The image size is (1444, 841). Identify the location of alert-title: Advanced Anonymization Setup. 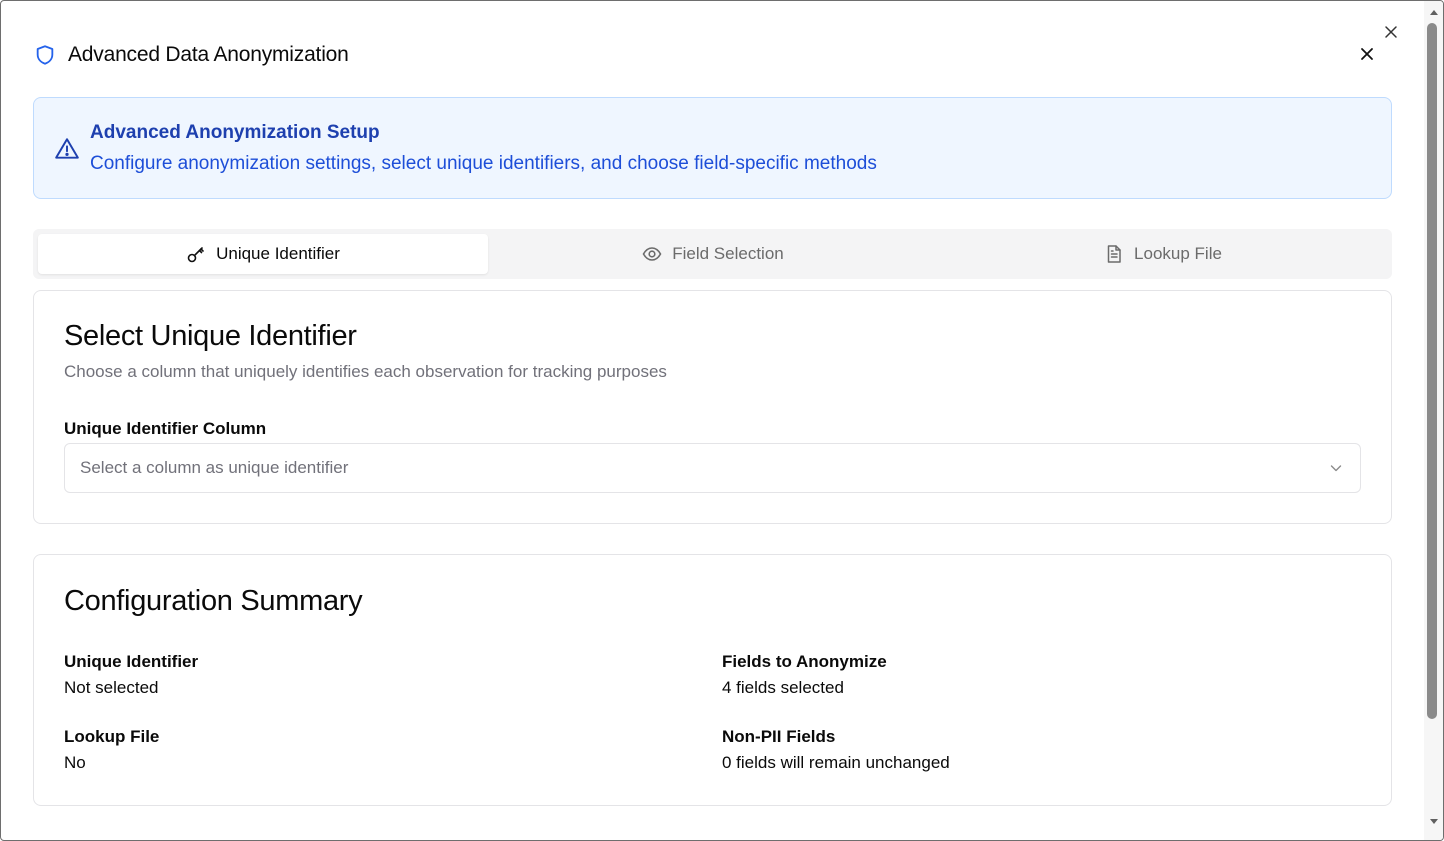
(235, 132).